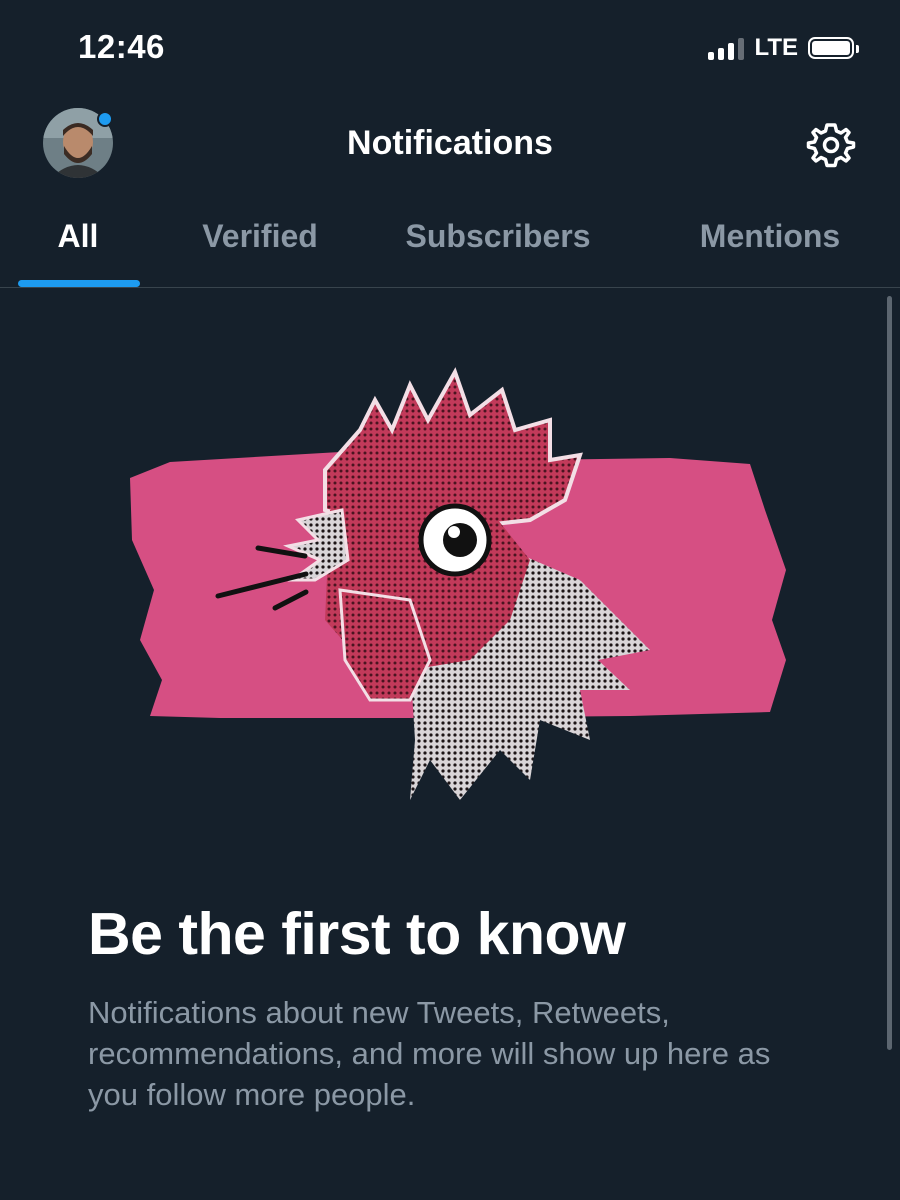  Describe the element at coordinates (831, 145) in the screenshot. I see `gear-icon` at that location.